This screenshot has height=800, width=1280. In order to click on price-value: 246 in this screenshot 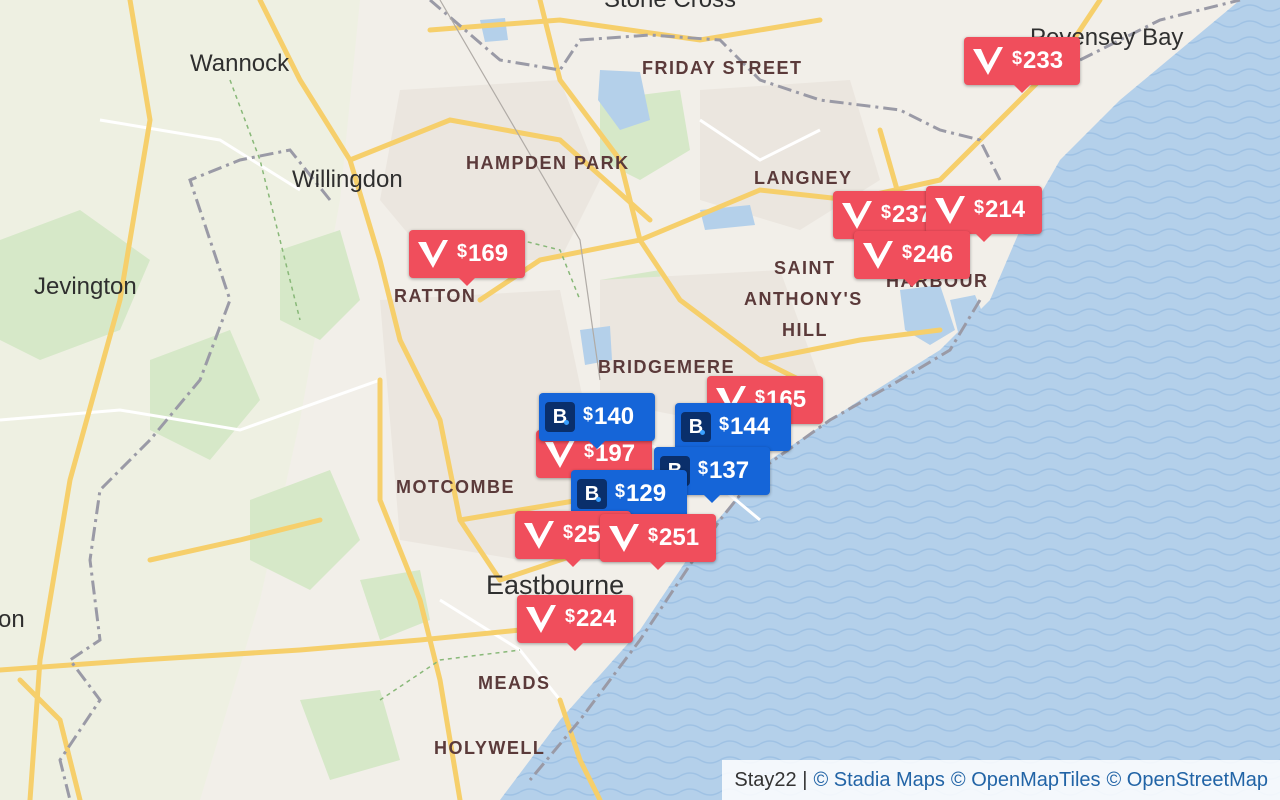, I will do `click(933, 254)`.